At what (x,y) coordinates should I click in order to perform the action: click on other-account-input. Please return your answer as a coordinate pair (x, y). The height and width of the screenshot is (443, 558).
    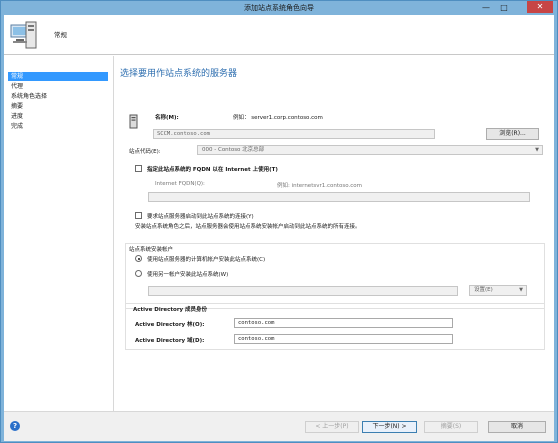
    Looking at the image, I should click on (303, 291).